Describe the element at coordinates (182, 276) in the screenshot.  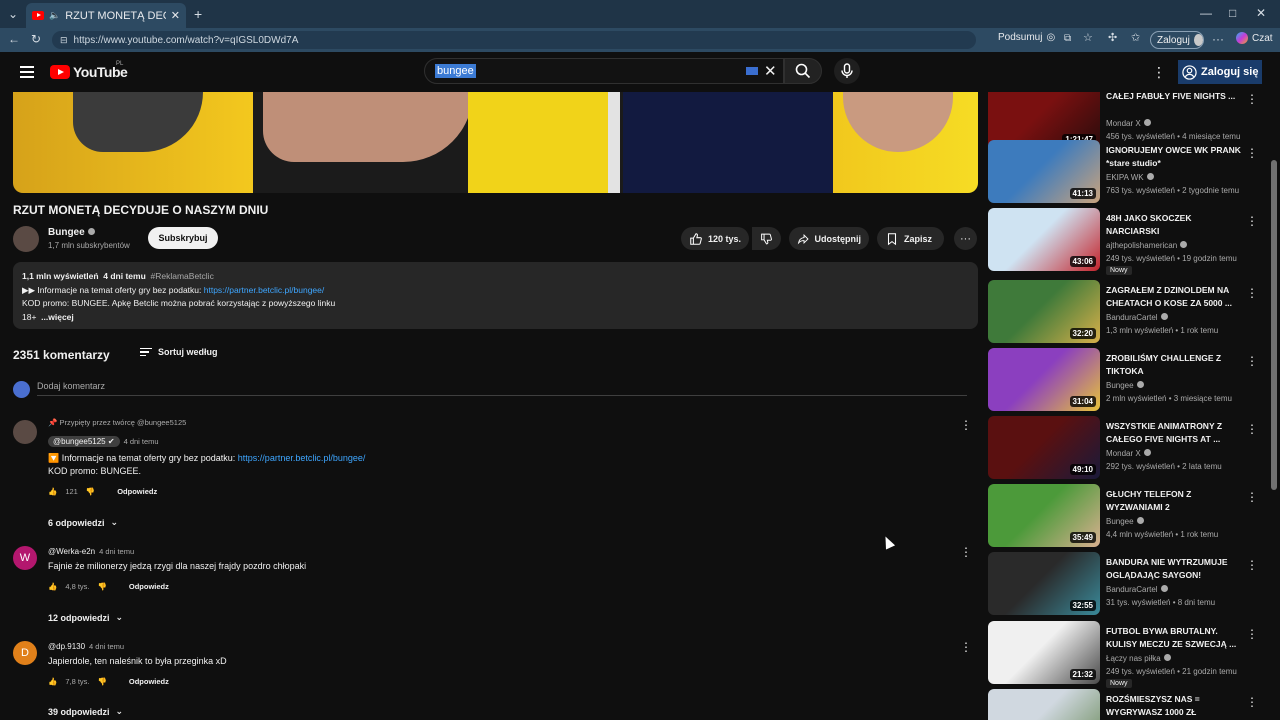
I see `hashtag-link: #ReklamaBetclic` at that location.